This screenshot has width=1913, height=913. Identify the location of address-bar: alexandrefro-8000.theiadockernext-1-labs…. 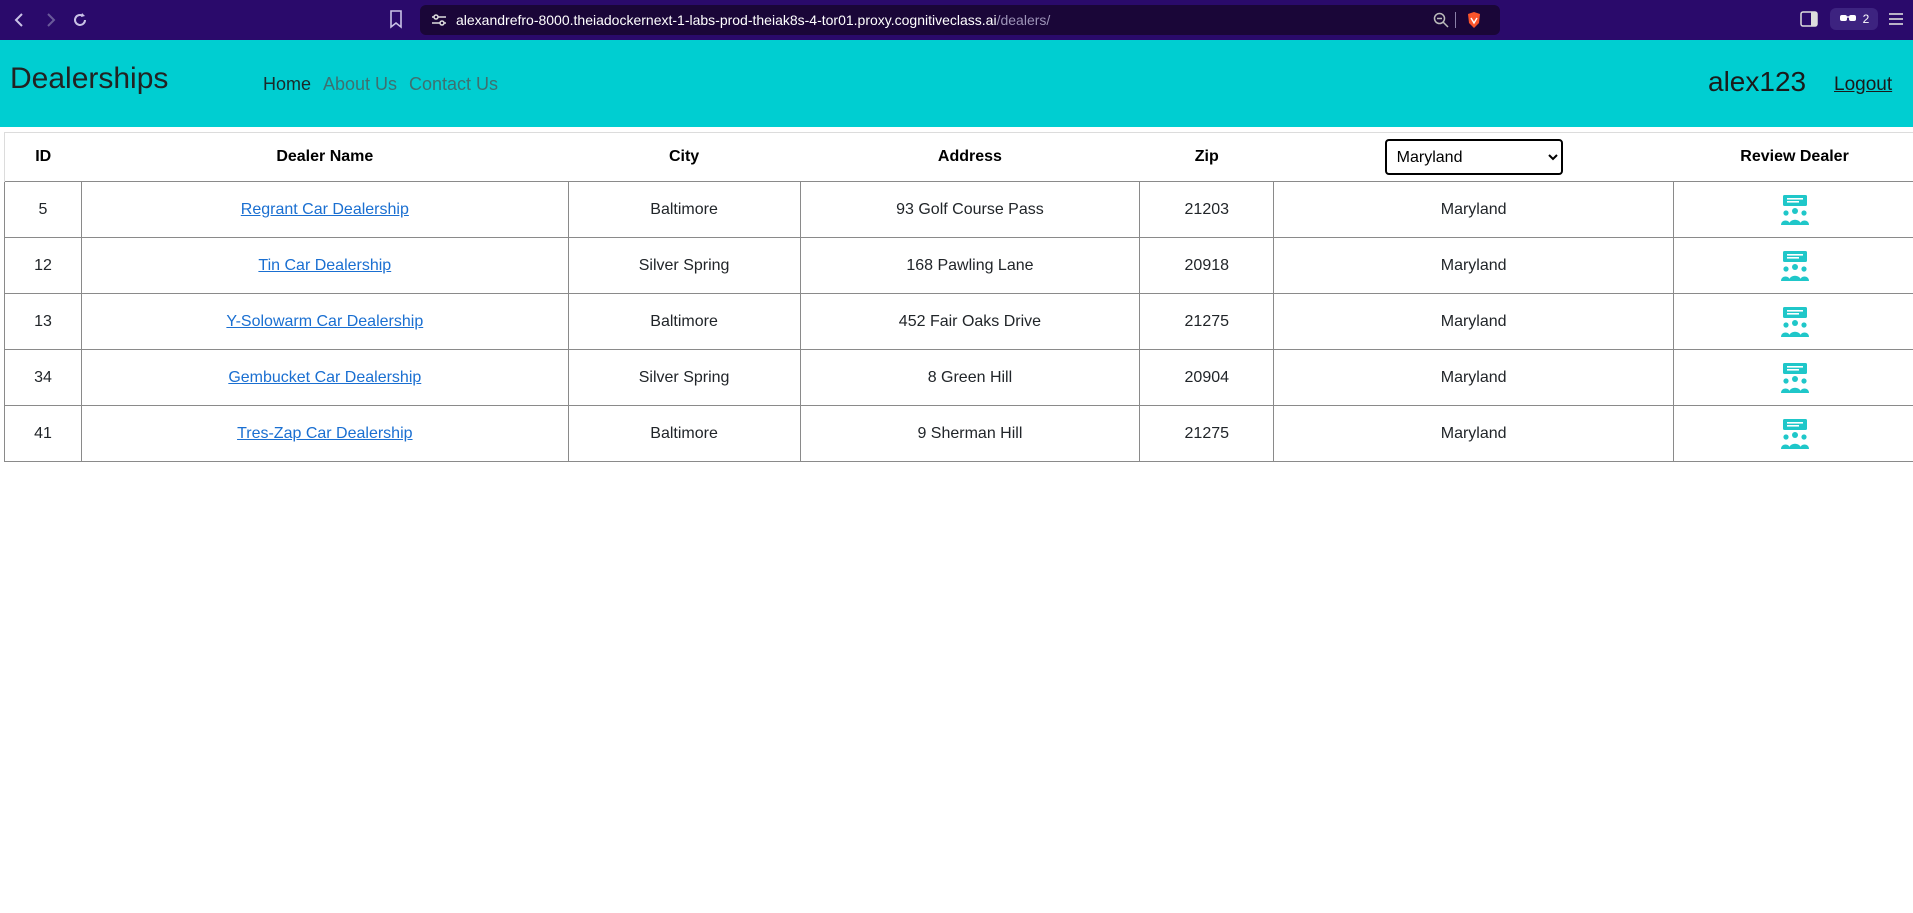
(960, 20).